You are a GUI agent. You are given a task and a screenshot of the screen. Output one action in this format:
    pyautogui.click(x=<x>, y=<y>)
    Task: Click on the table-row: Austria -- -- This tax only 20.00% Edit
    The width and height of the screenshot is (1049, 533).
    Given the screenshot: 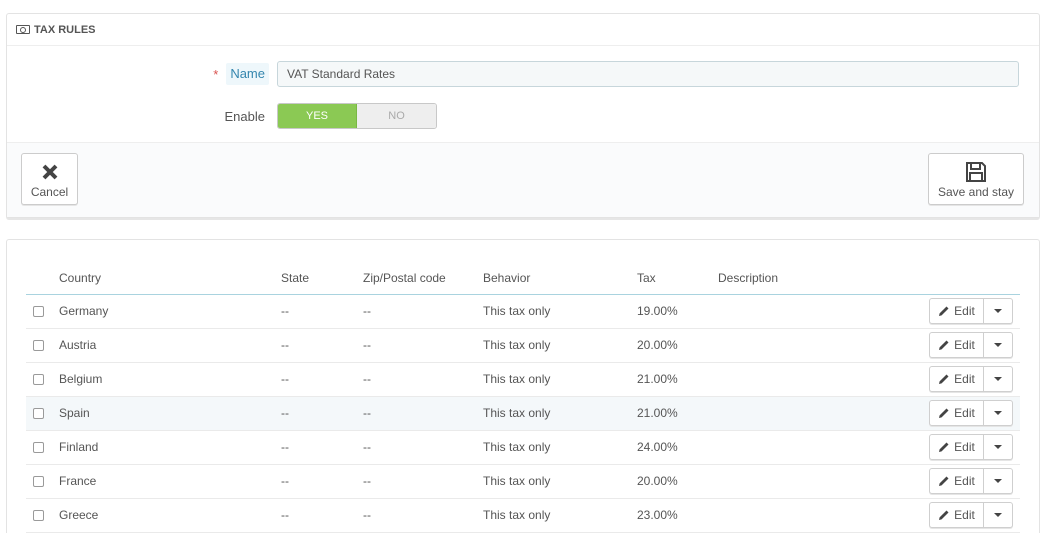 What is the action you would take?
    pyautogui.click(x=523, y=345)
    